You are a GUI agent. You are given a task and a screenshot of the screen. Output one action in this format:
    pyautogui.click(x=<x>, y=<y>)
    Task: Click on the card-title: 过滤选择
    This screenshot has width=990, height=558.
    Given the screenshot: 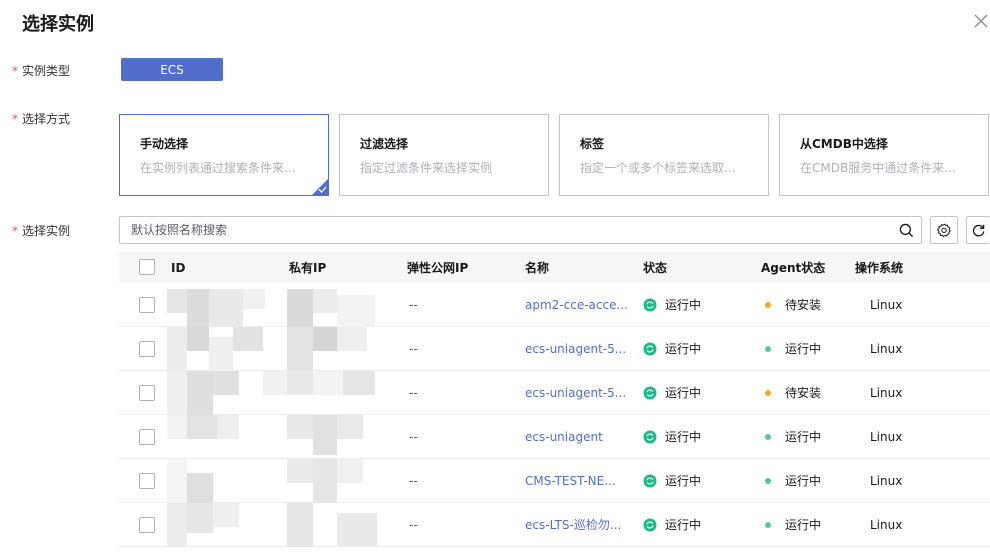 What is the action you would take?
    pyautogui.click(x=384, y=144)
    